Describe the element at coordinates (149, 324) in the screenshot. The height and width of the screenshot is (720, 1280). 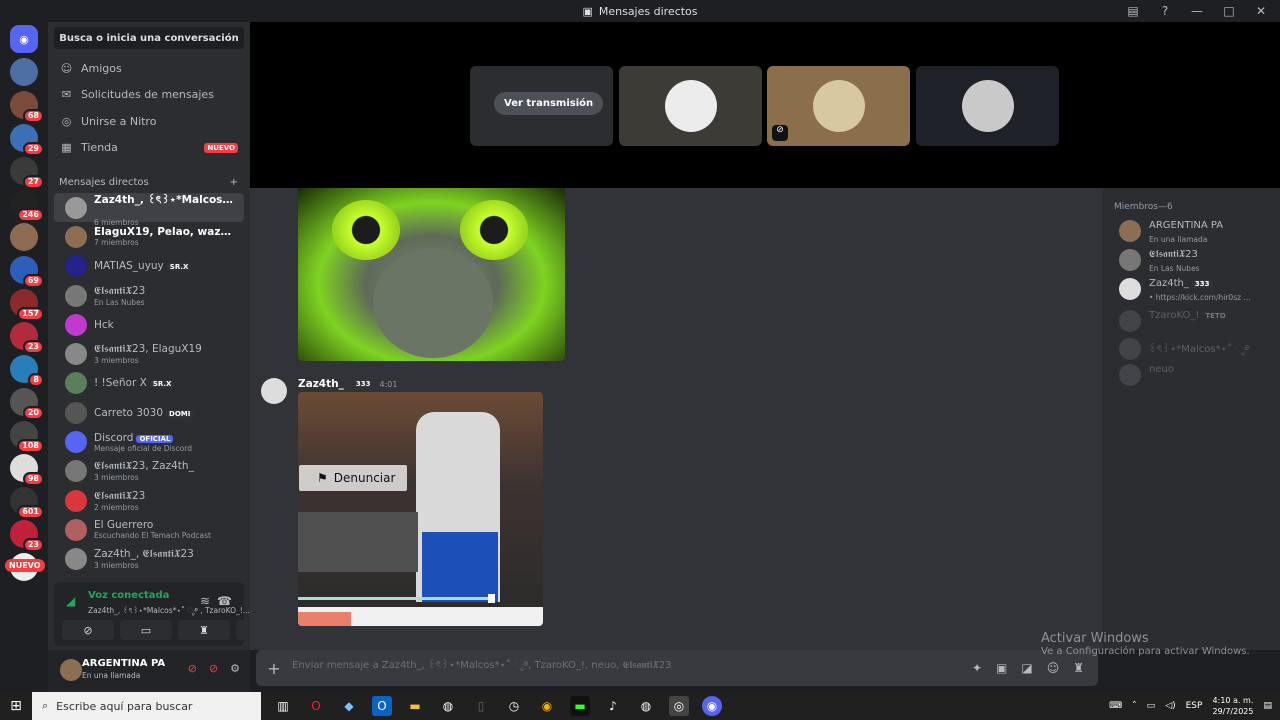
I see `dm-item: Hck` at that location.